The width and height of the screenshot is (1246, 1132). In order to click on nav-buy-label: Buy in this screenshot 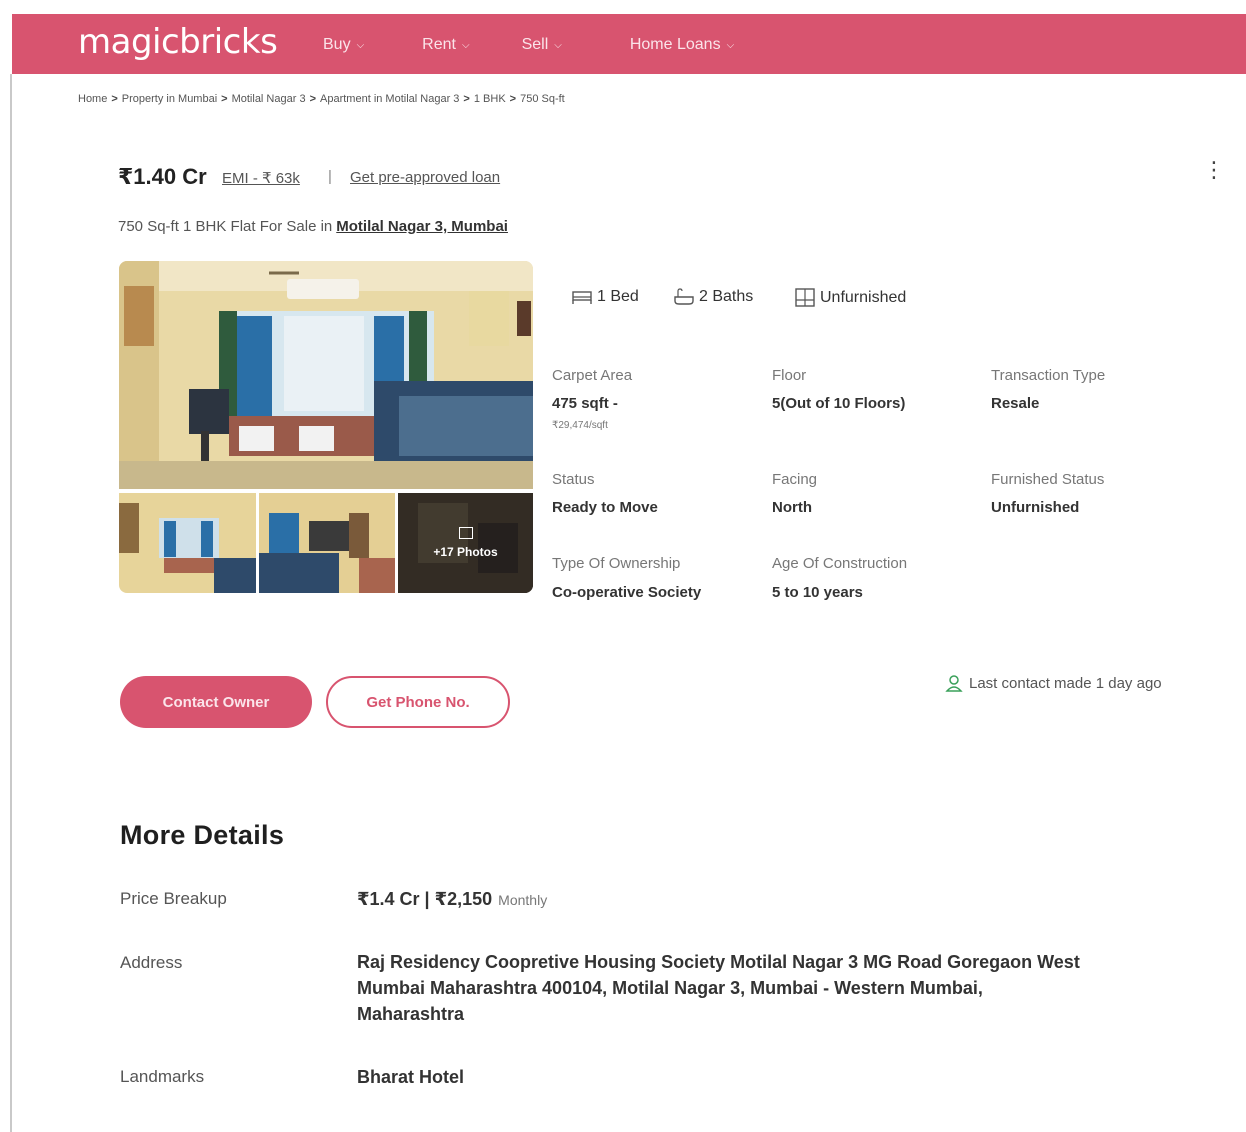, I will do `click(337, 44)`.